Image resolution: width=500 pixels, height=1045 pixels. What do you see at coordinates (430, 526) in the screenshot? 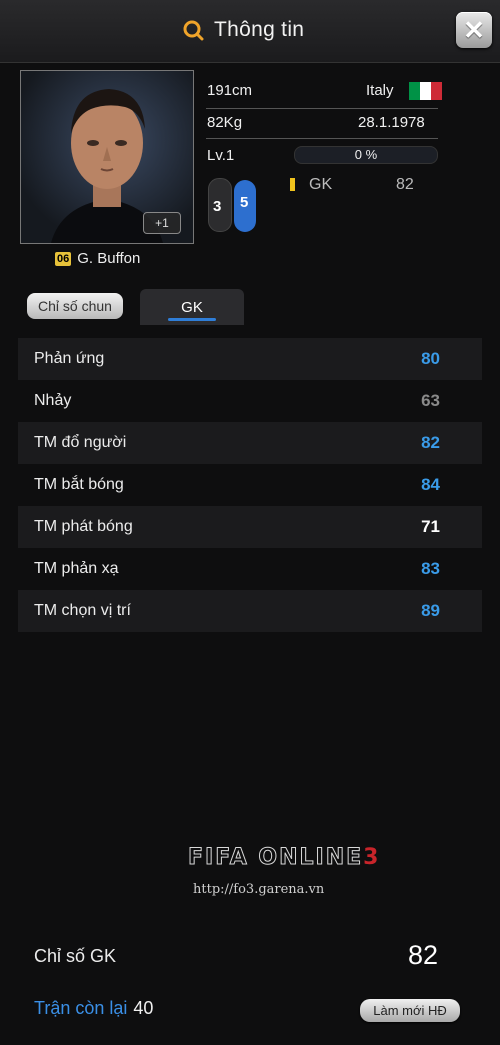
I see `attribute-value: 71` at bounding box center [430, 526].